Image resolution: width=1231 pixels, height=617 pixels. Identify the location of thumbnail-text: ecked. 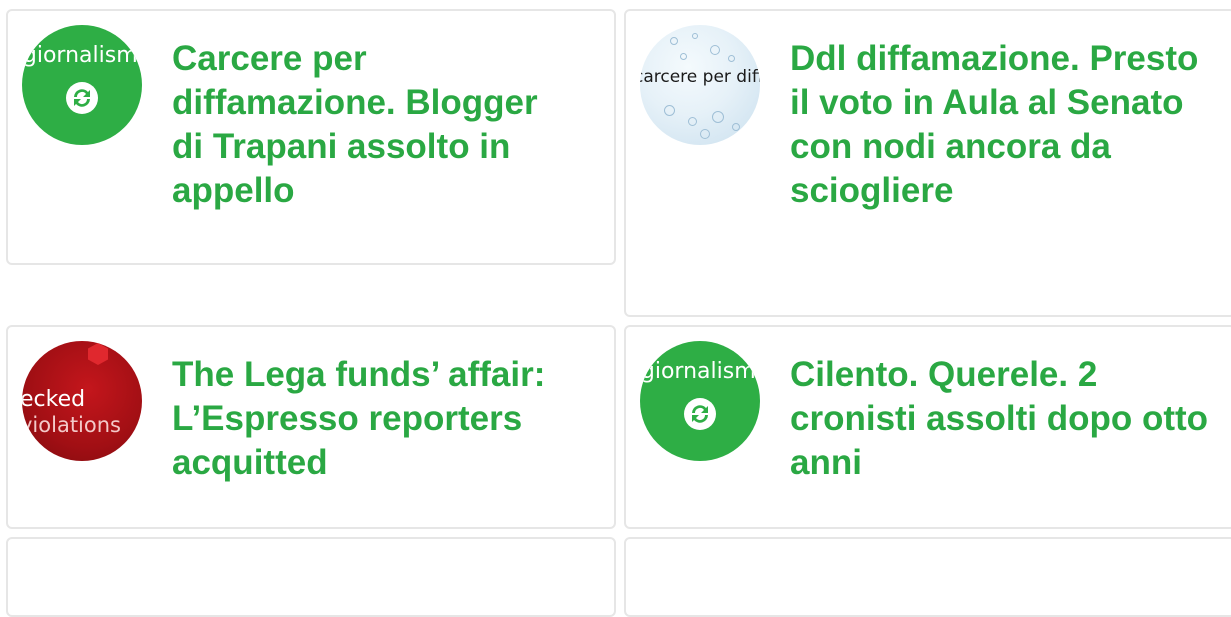
(54, 399).